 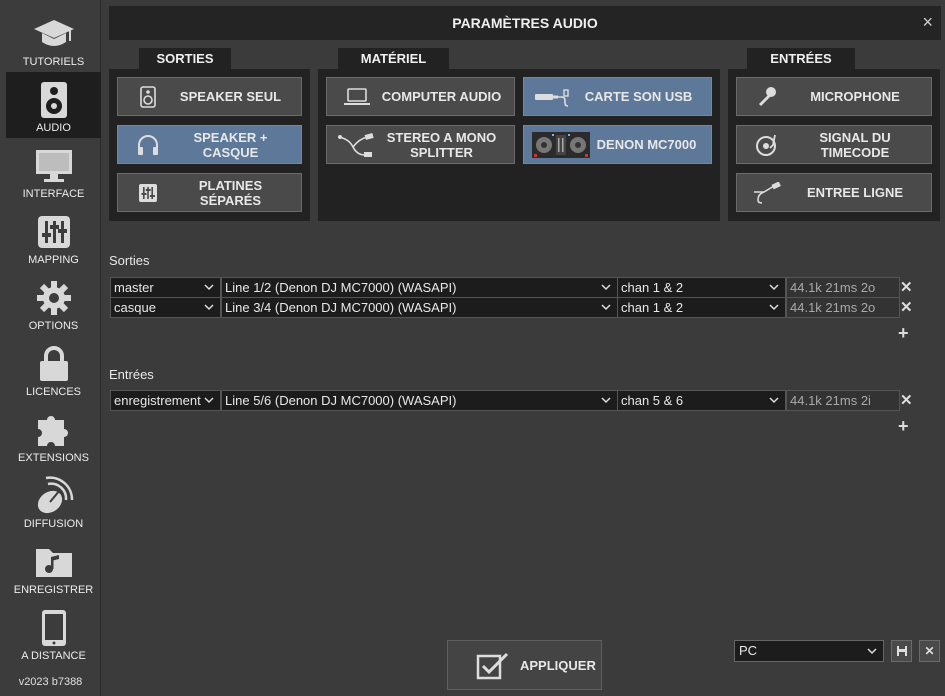 What do you see at coordinates (646, 144) in the screenshot?
I see `button-label: DENON MC7000` at bounding box center [646, 144].